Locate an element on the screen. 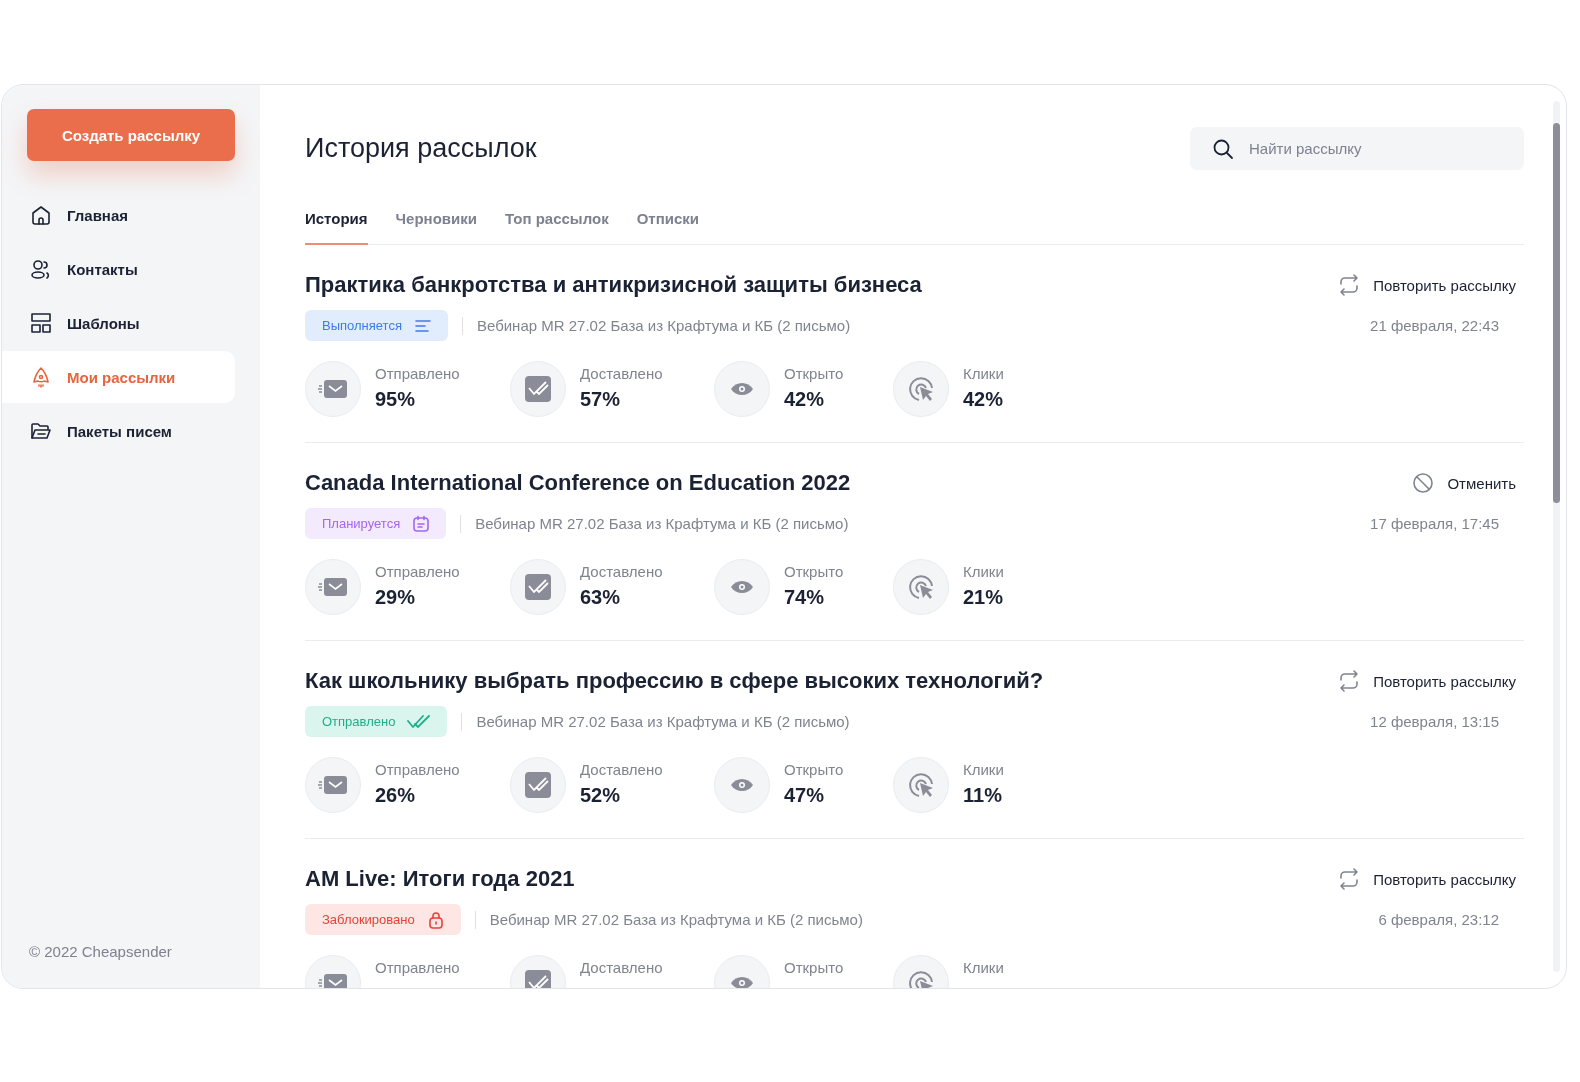  stat-value: 11% is located at coordinates (983, 795).